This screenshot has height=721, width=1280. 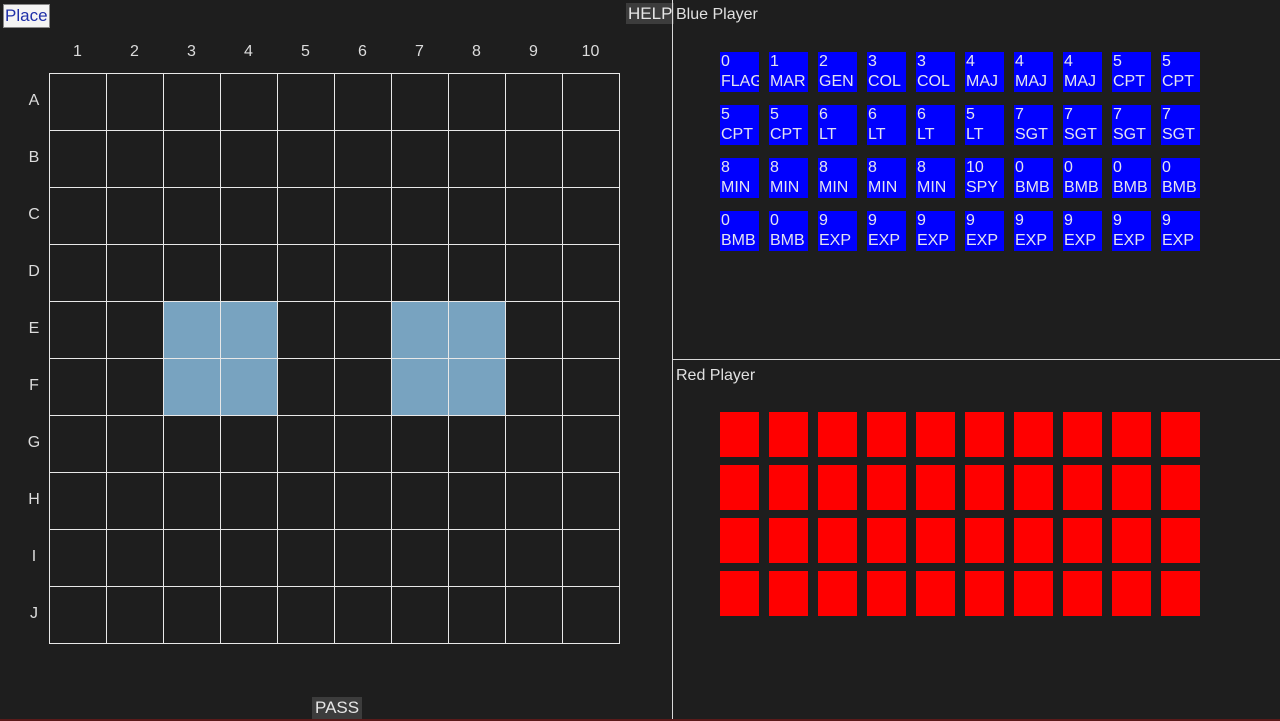 I want to click on help-button: HELP, so click(x=650, y=13).